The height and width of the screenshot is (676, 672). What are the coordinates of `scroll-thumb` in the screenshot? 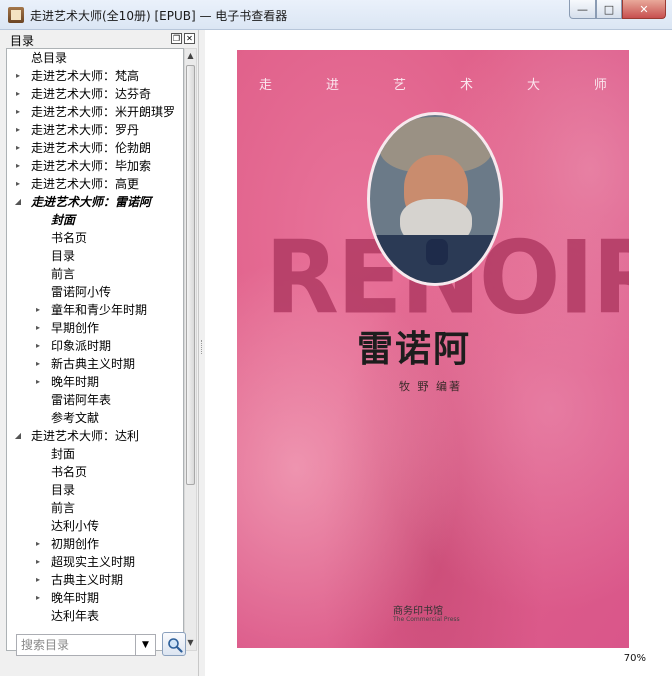 It's located at (190, 275).